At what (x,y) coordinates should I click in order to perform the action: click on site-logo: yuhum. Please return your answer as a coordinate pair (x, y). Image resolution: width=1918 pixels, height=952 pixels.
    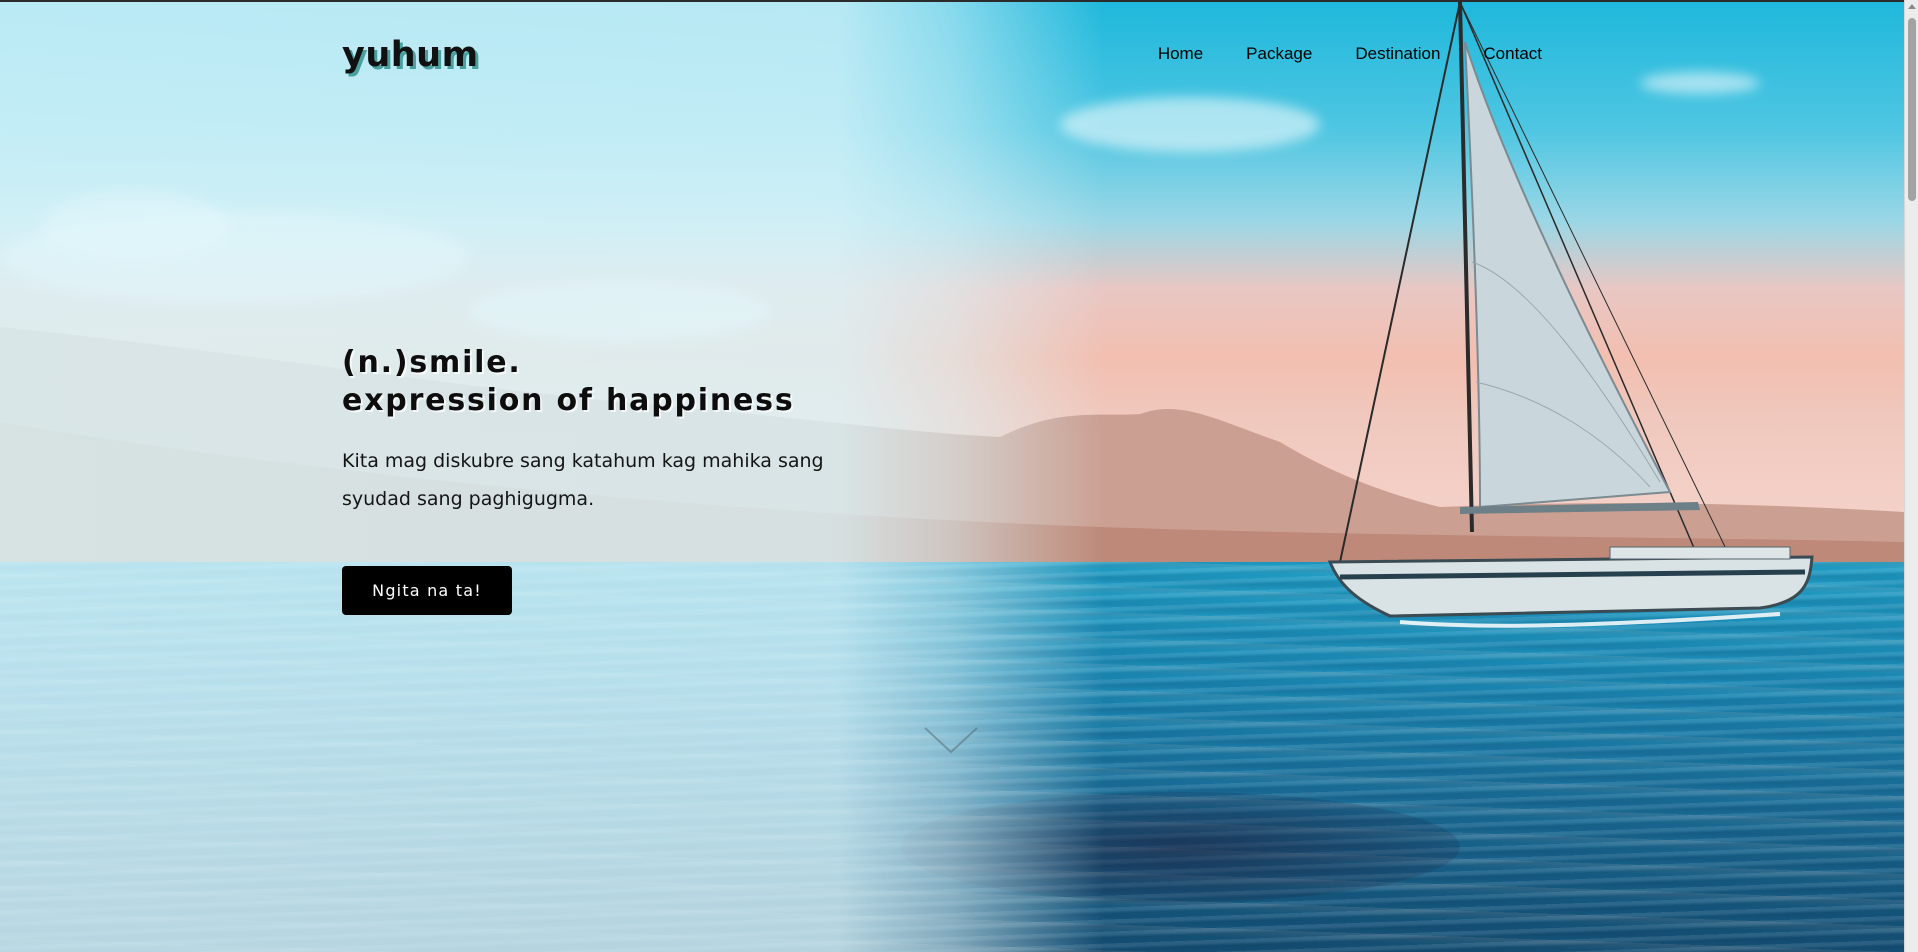
    Looking at the image, I should click on (410, 55).